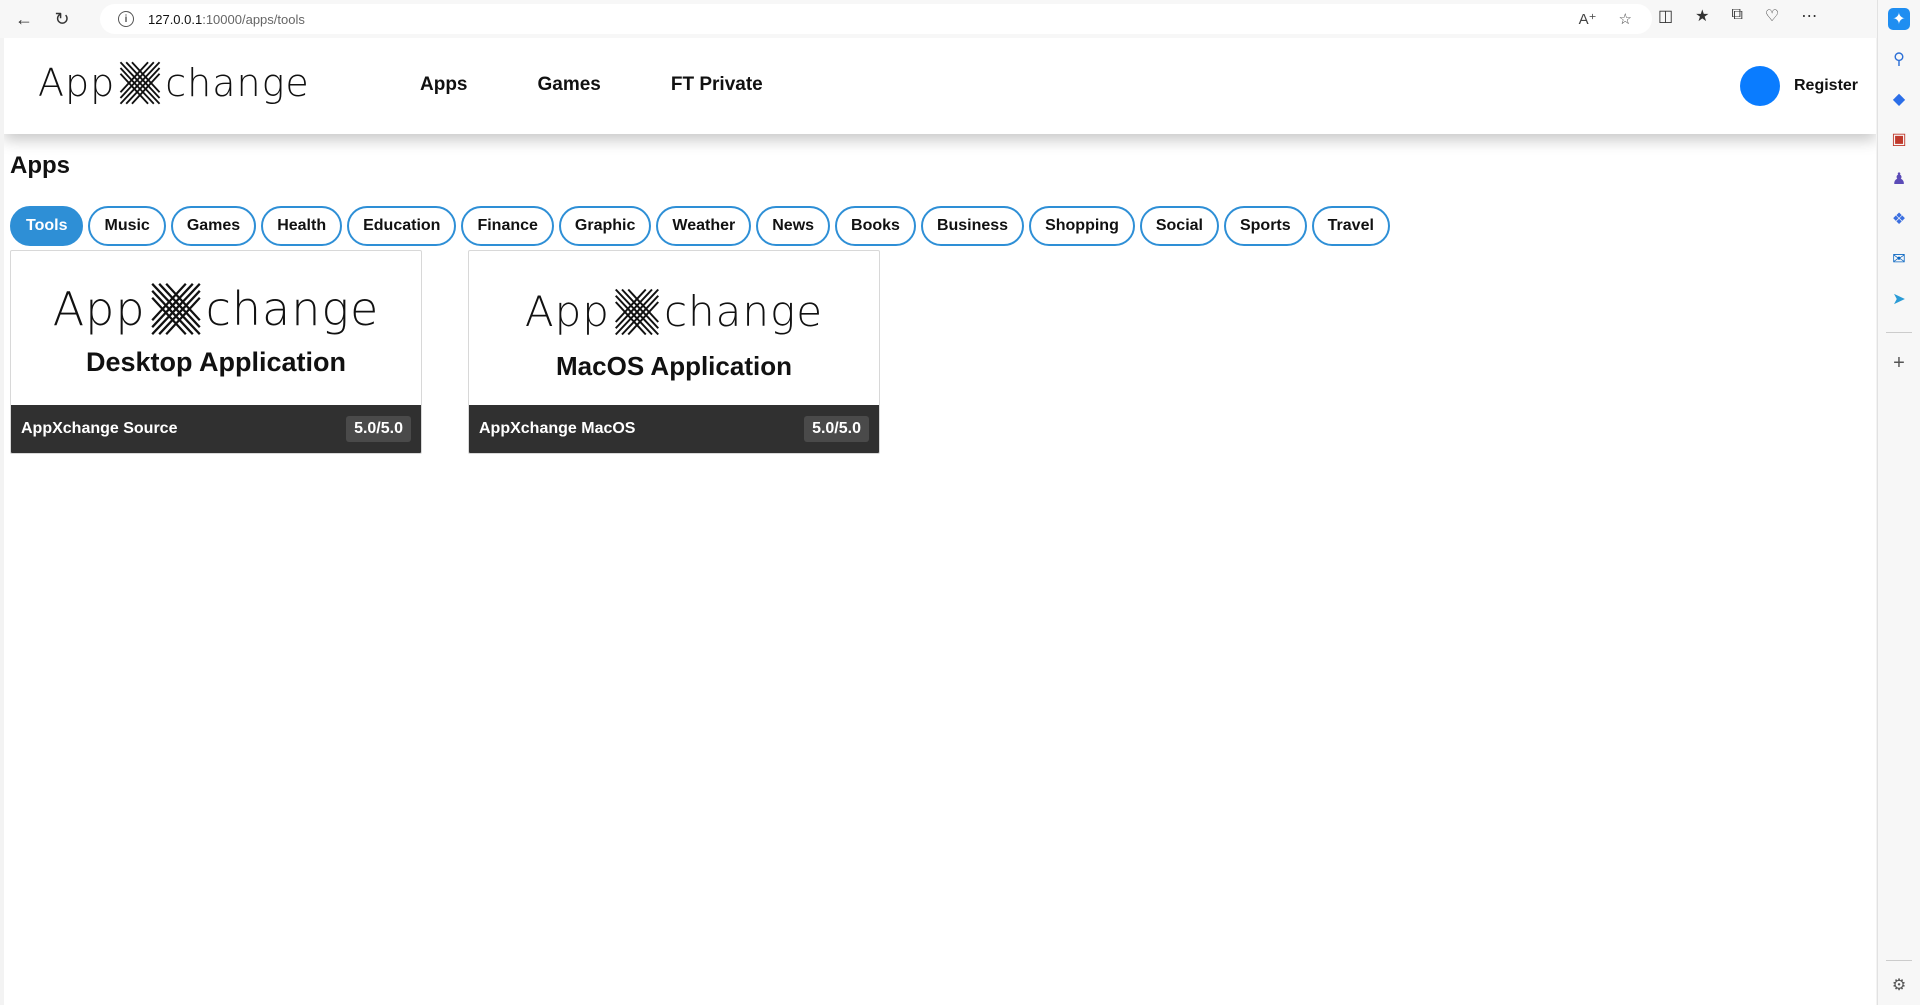 The image size is (1920, 1005). I want to click on category-travel: Travel, so click(1350, 226).